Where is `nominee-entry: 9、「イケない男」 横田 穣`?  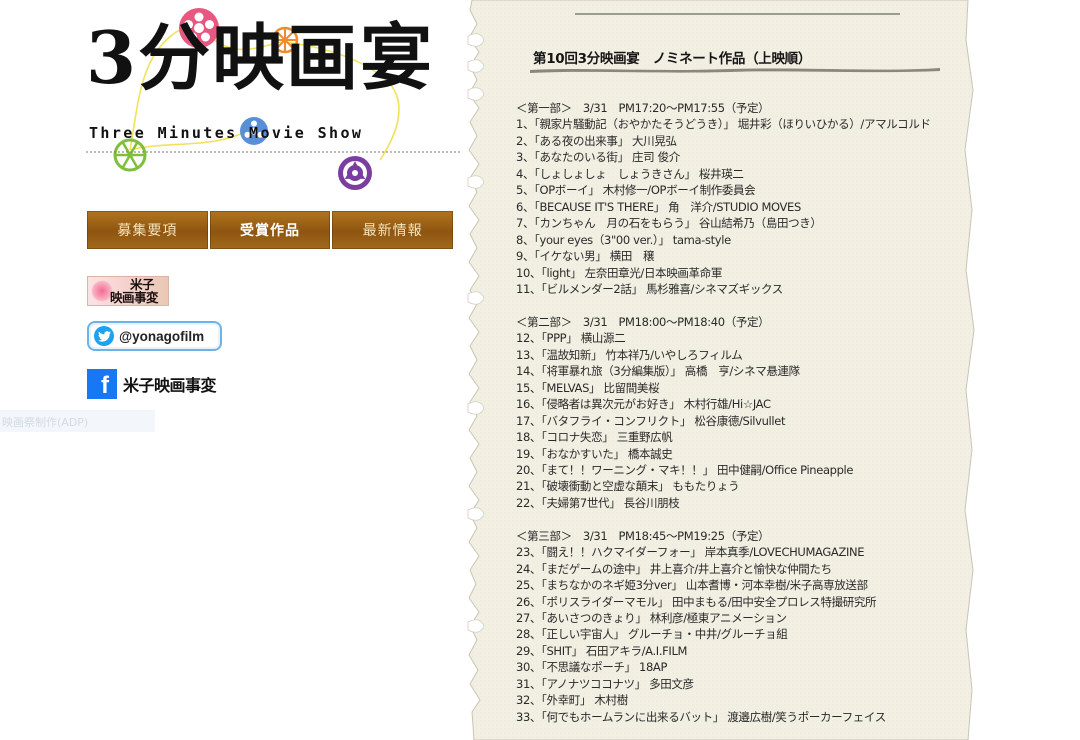 nominee-entry: 9、「イケない男」 横田 穣 is located at coordinates (743, 256).